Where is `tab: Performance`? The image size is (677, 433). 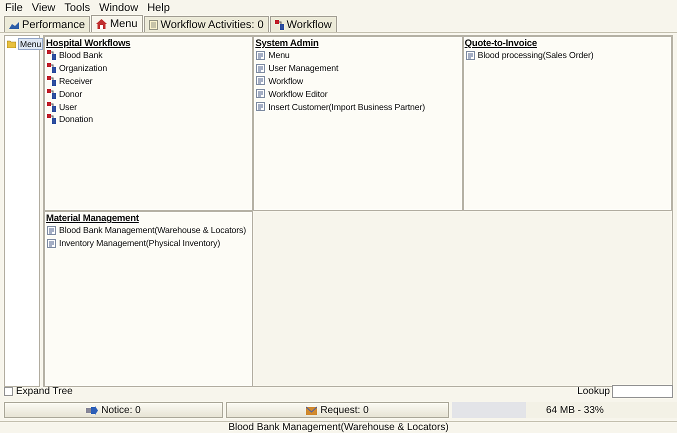 tab: Performance is located at coordinates (47, 24).